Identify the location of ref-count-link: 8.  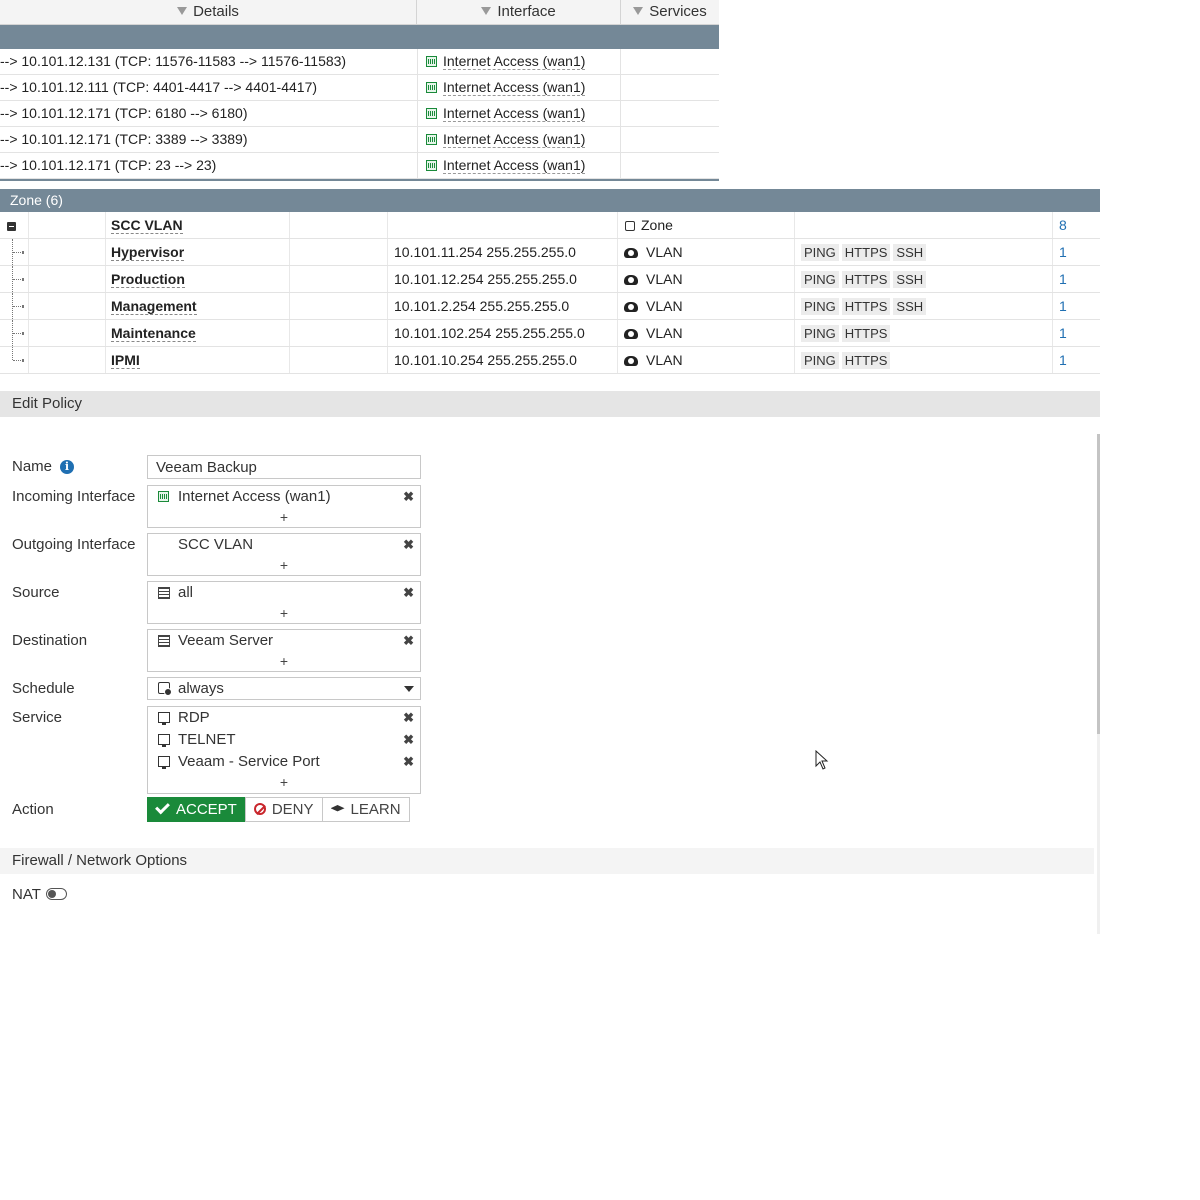
(1076, 225).